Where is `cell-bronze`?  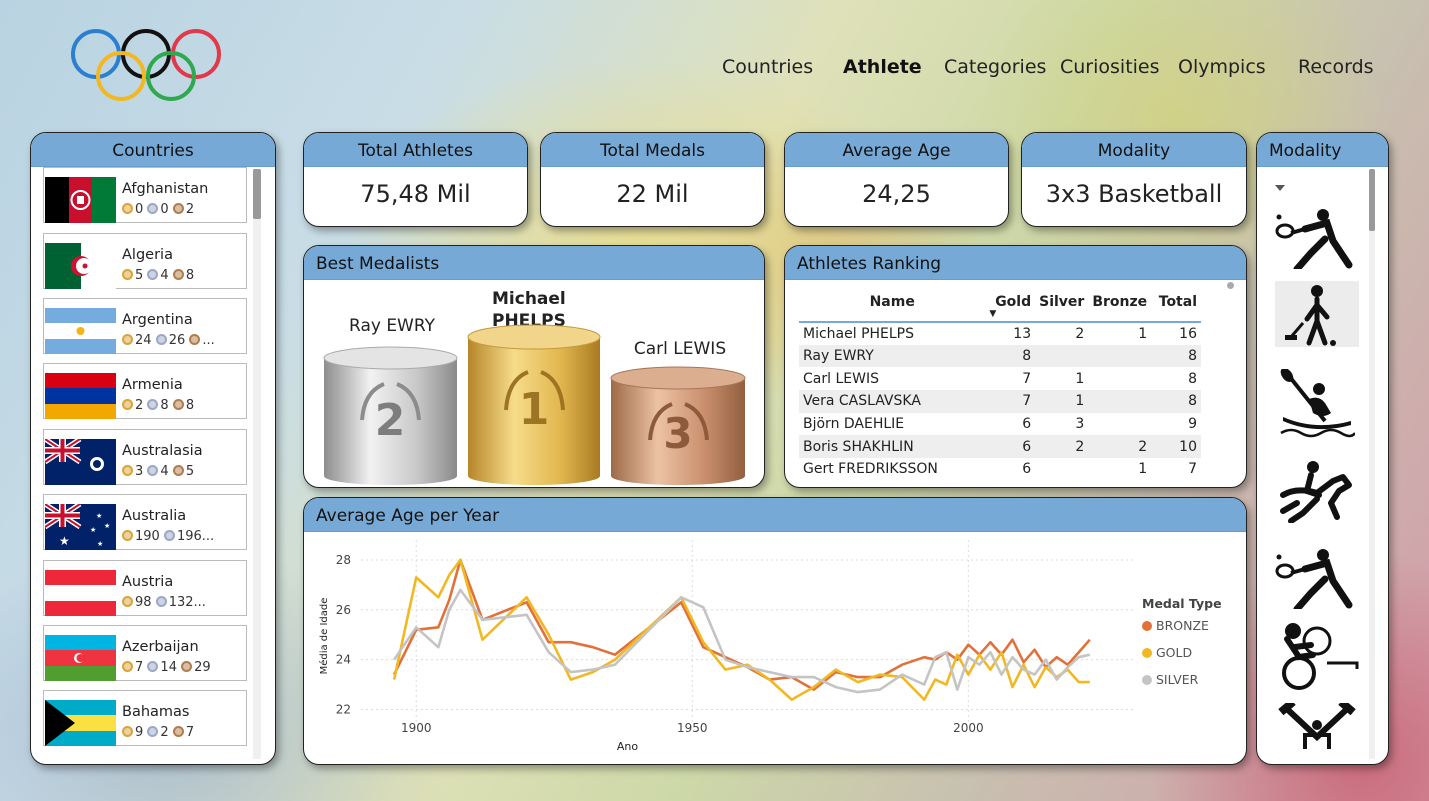
cell-bronze is located at coordinates (1119, 424).